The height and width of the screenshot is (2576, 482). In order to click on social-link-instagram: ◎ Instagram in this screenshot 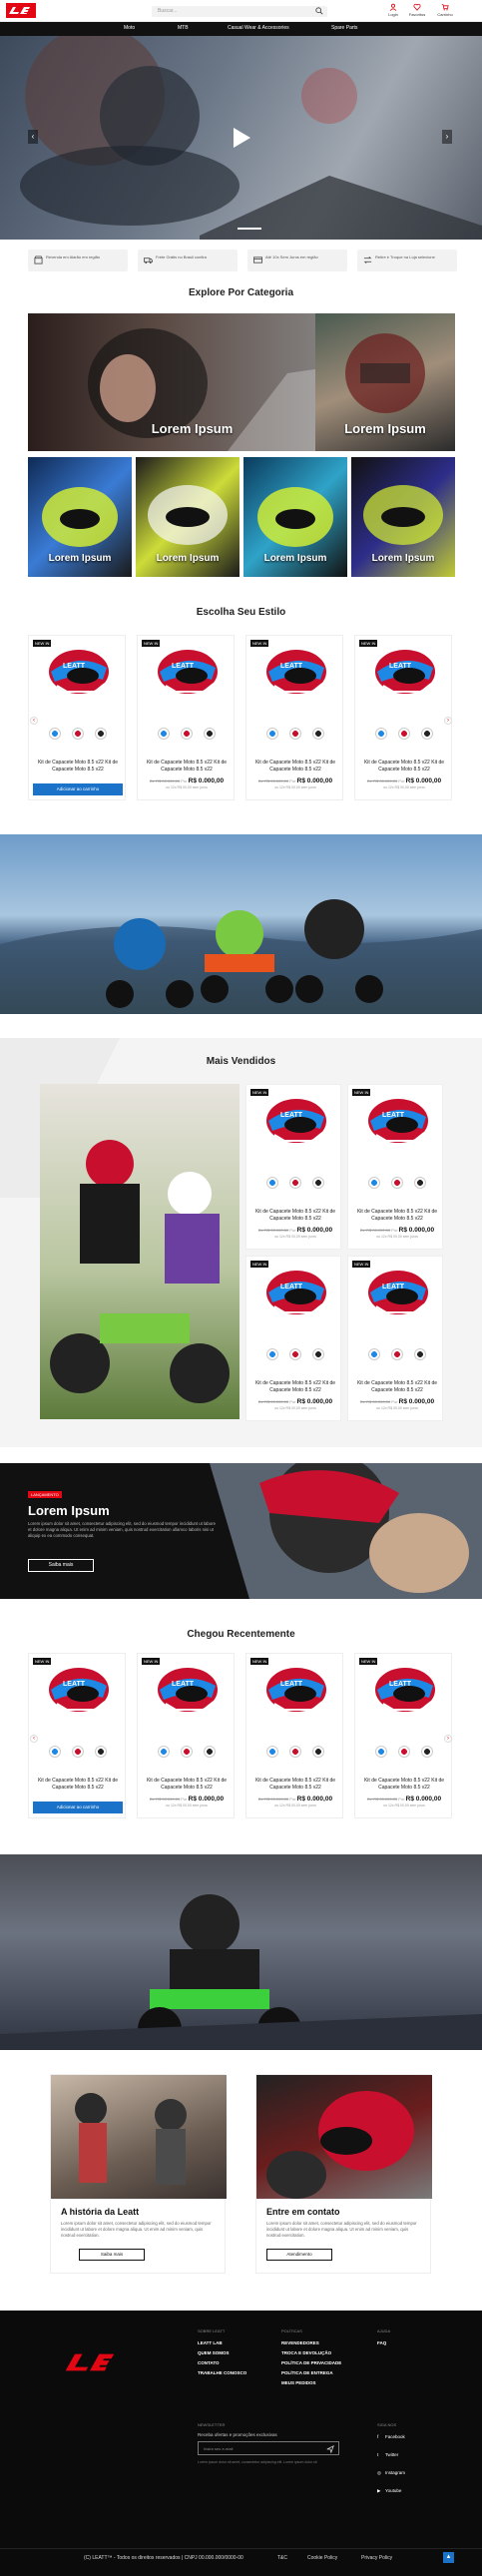, I will do `click(391, 2473)`.